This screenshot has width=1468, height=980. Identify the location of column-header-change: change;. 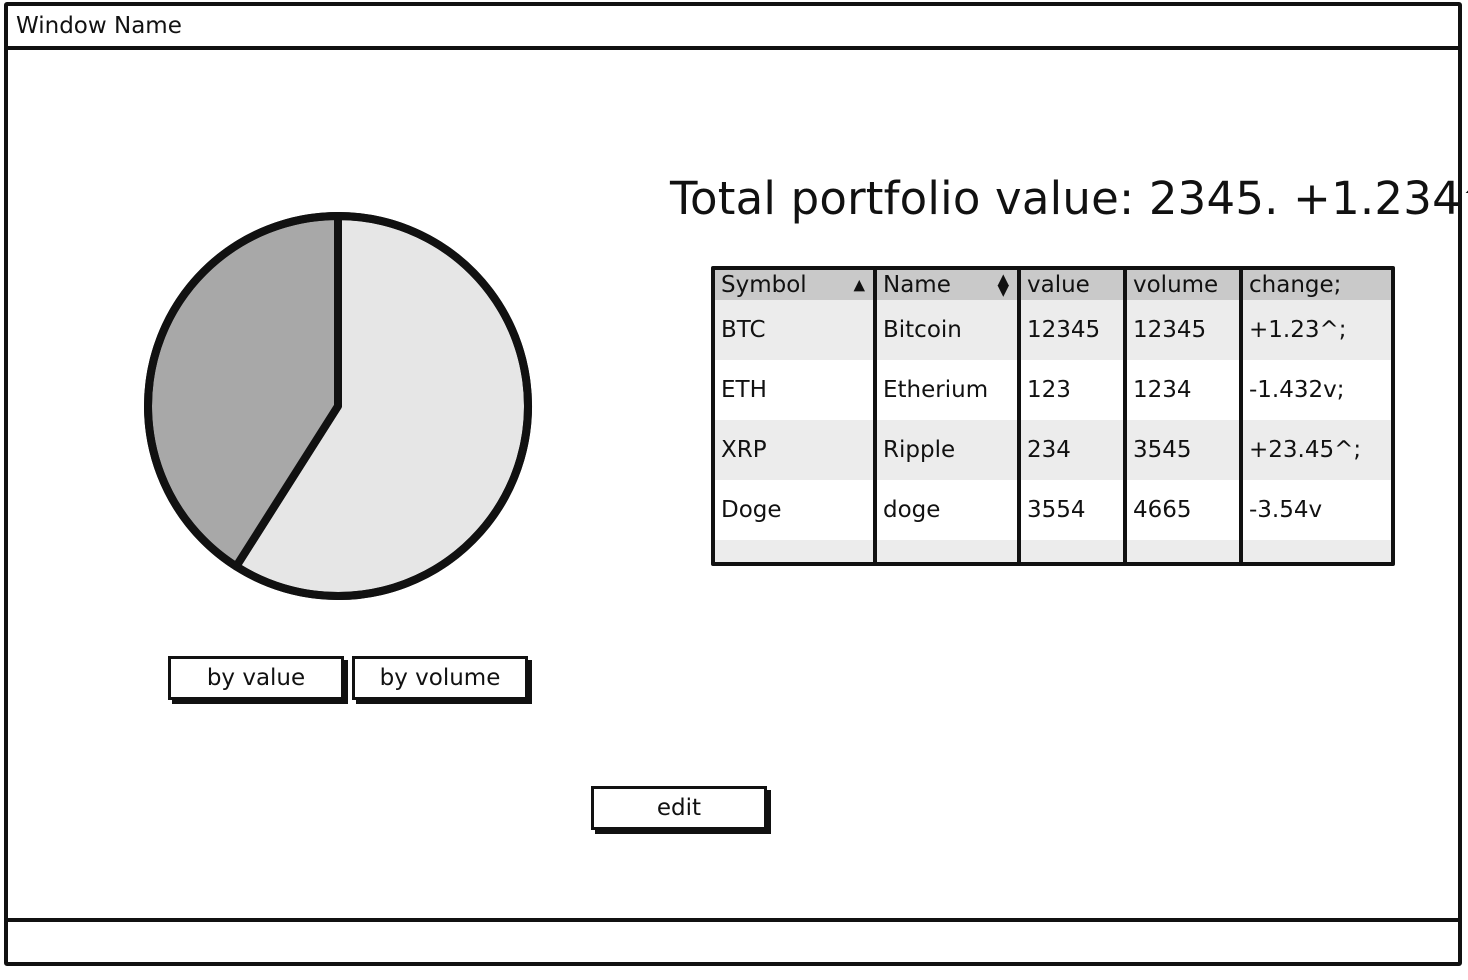
(1315, 285).